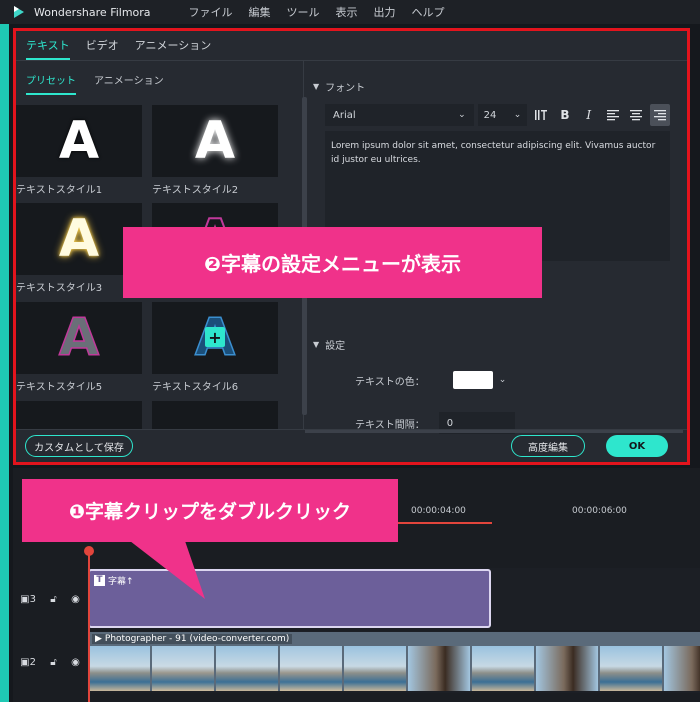  I want to click on tab-text: テキスト, so click(48, 48).